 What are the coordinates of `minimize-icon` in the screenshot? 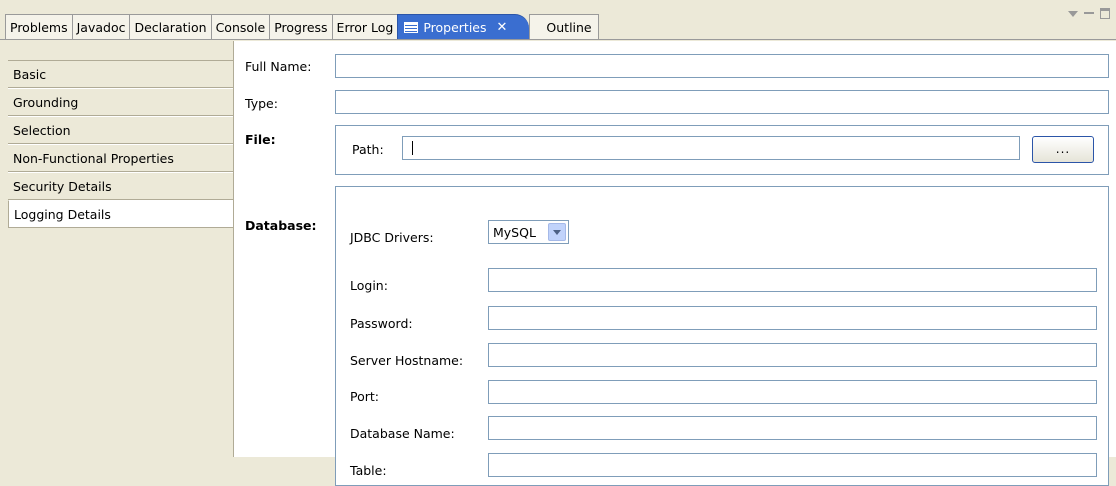 It's located at (1089, 13).